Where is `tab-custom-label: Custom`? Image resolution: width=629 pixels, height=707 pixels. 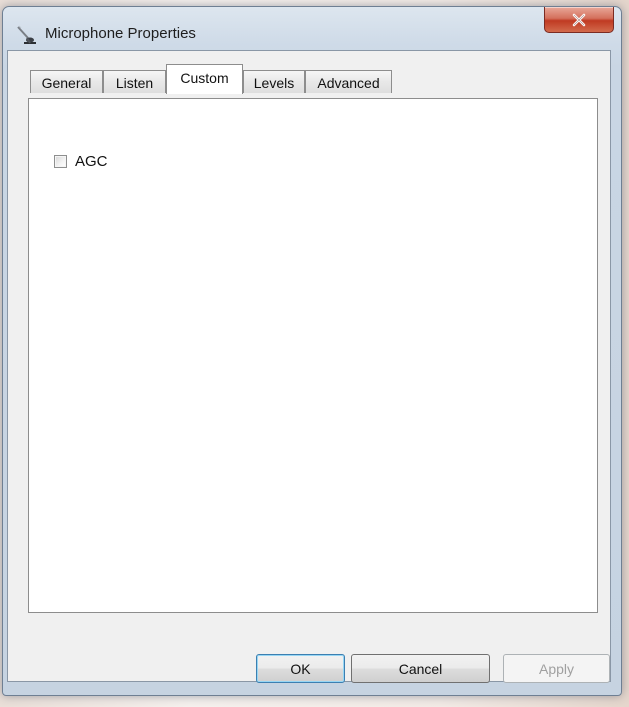
tab-custom-label: Custom is located at coordinates (204, 78).